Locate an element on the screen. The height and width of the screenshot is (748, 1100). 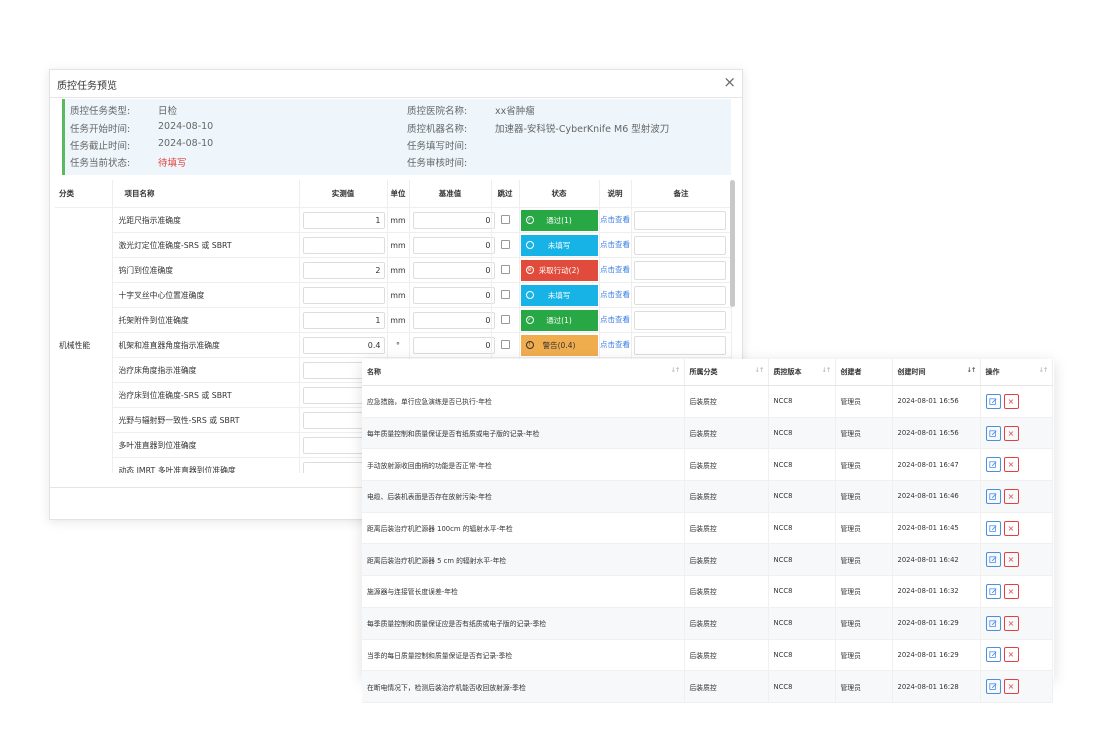
item-name: 十字叉丝中心位置准确度 is located at coordinates (206, 295).